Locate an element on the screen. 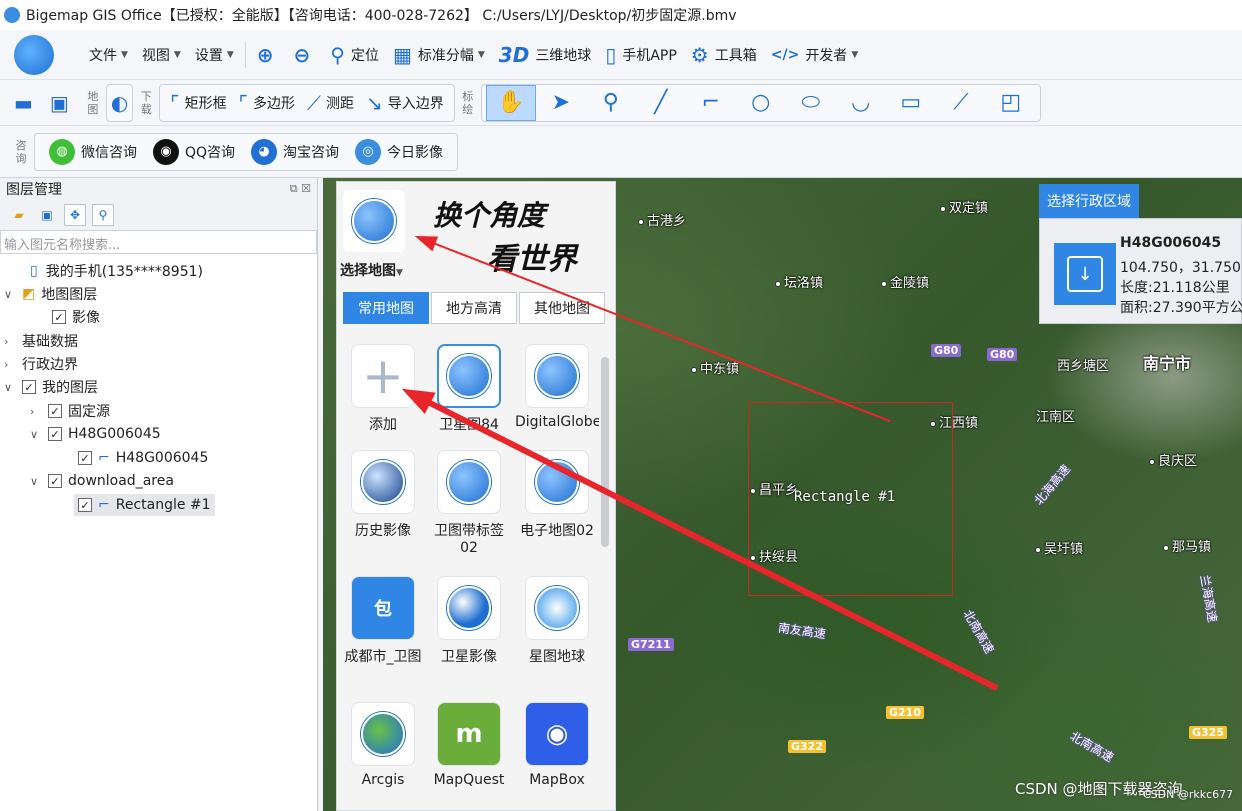 The width and height of the screenshot is (1242, 811). consult-toolbar: 咨询 ◍ 微信咨询 ◉ QQ咨询 ◕ 淘宝咨询 ◎ 今日影像 is located at coordinates (621, 152).